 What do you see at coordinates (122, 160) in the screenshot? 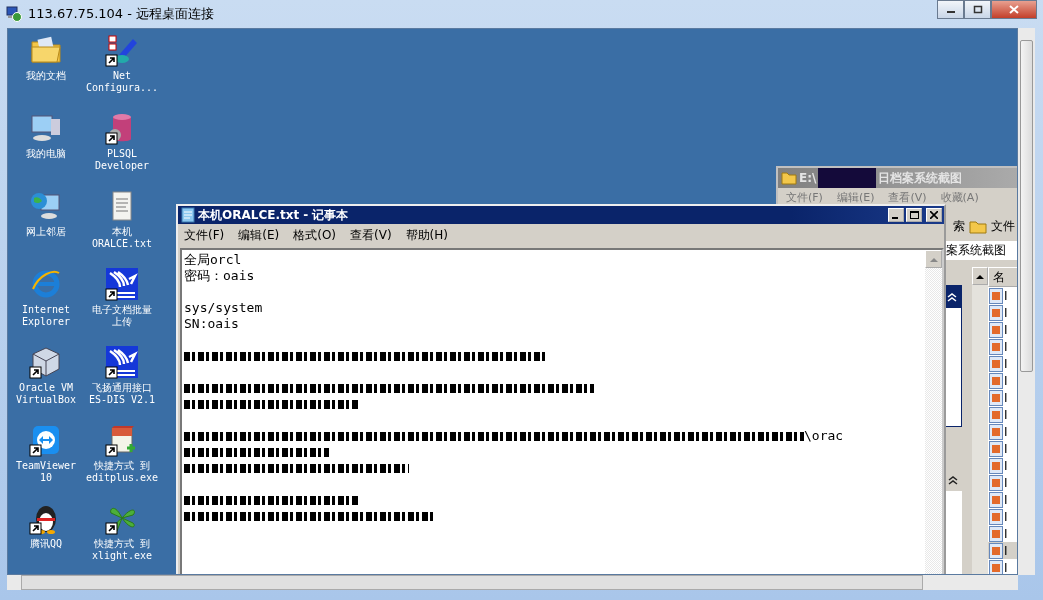
I see `shortcut-label: PLSQL Developer` at bounding box center [122, 160].